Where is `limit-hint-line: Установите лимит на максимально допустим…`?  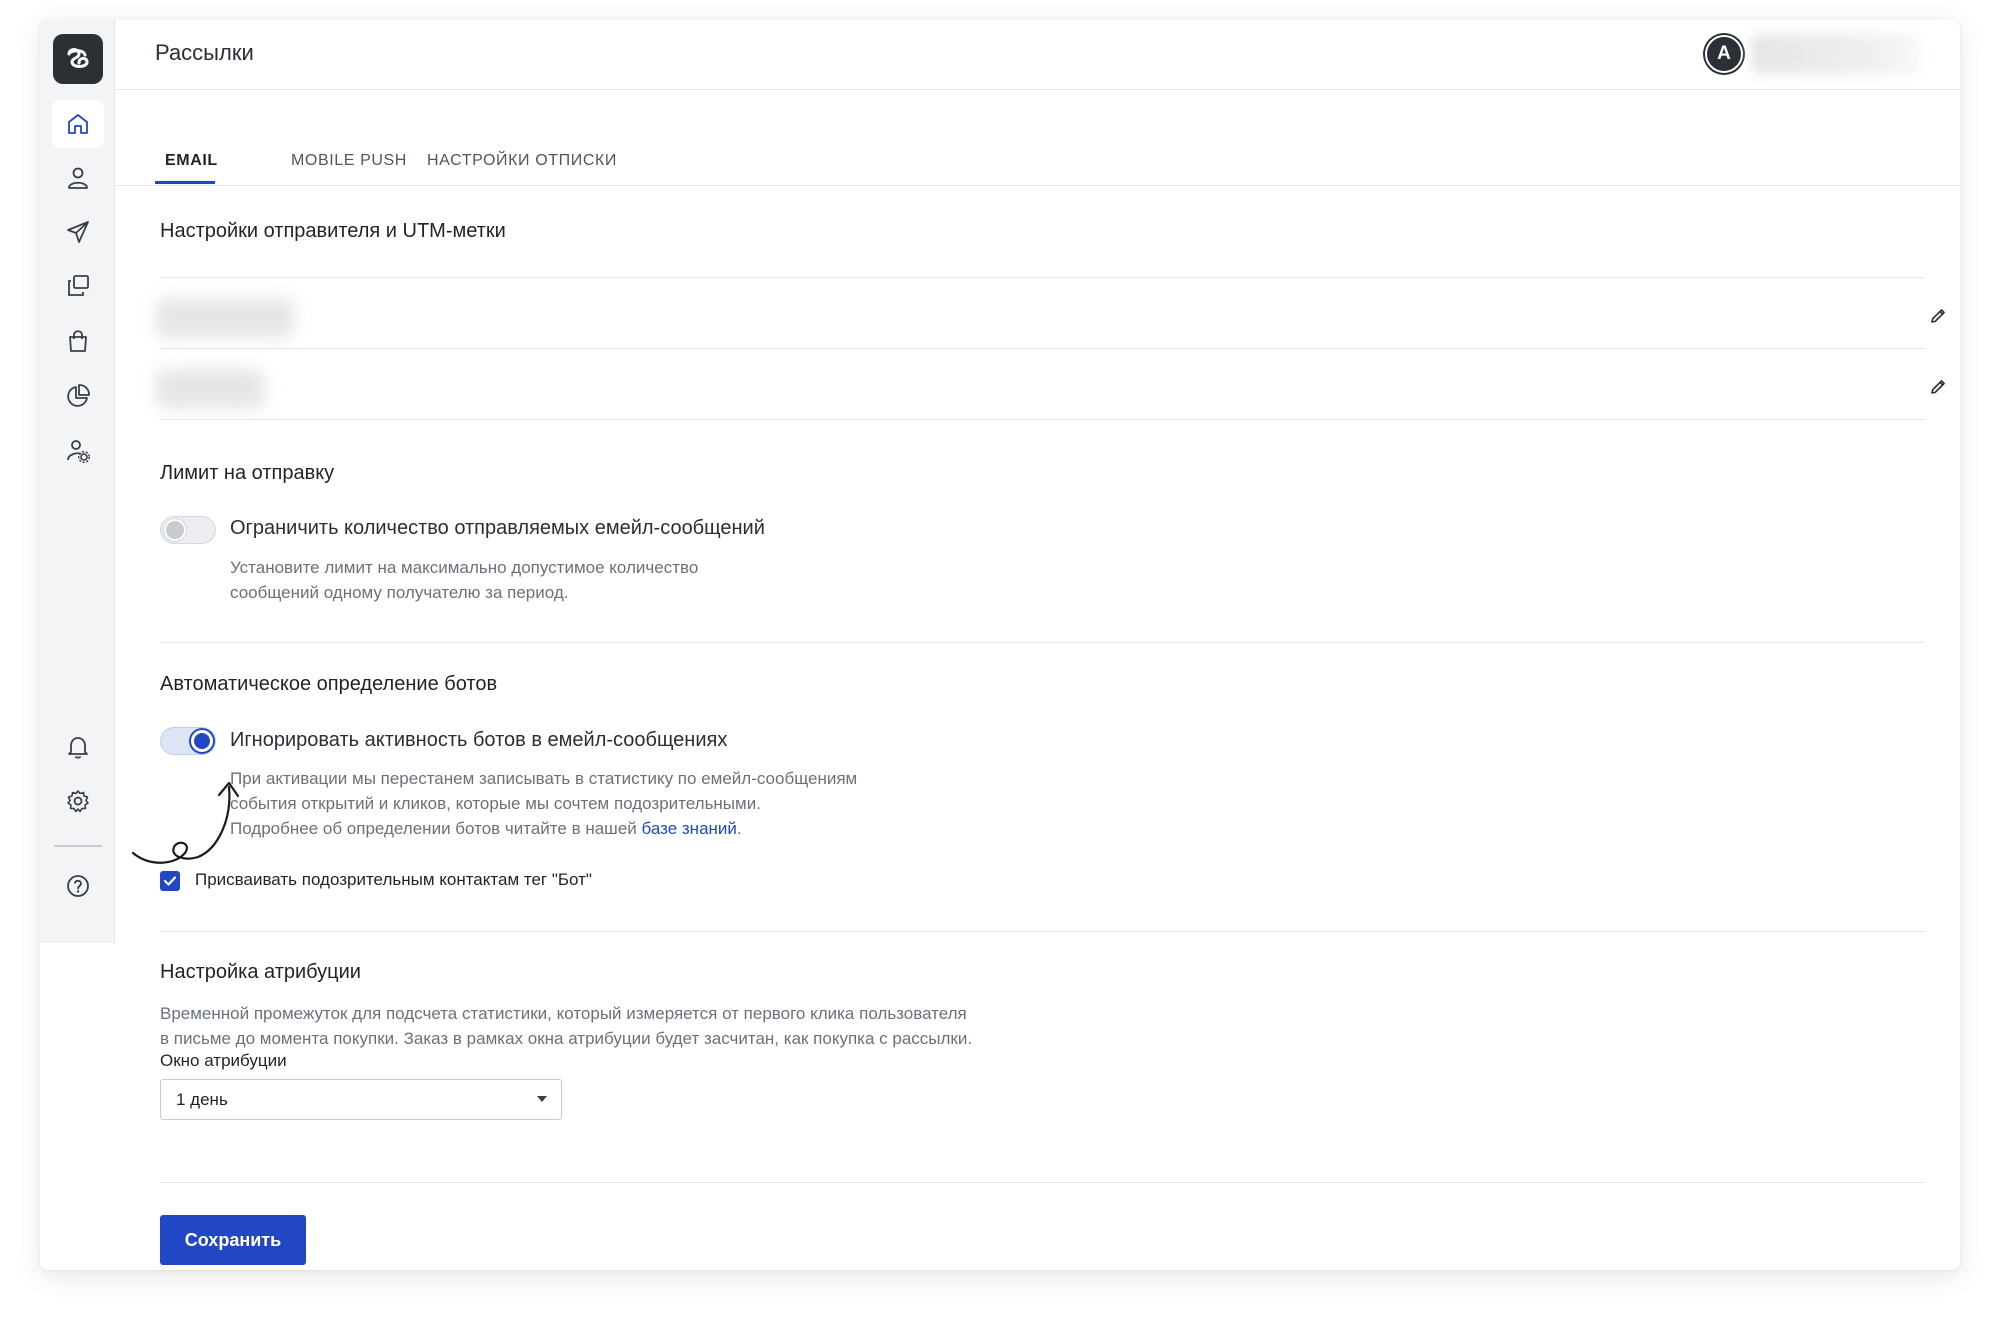 limit-hint-line: Установите лимит на максимально допустим… is located at coordinates (464, 567).